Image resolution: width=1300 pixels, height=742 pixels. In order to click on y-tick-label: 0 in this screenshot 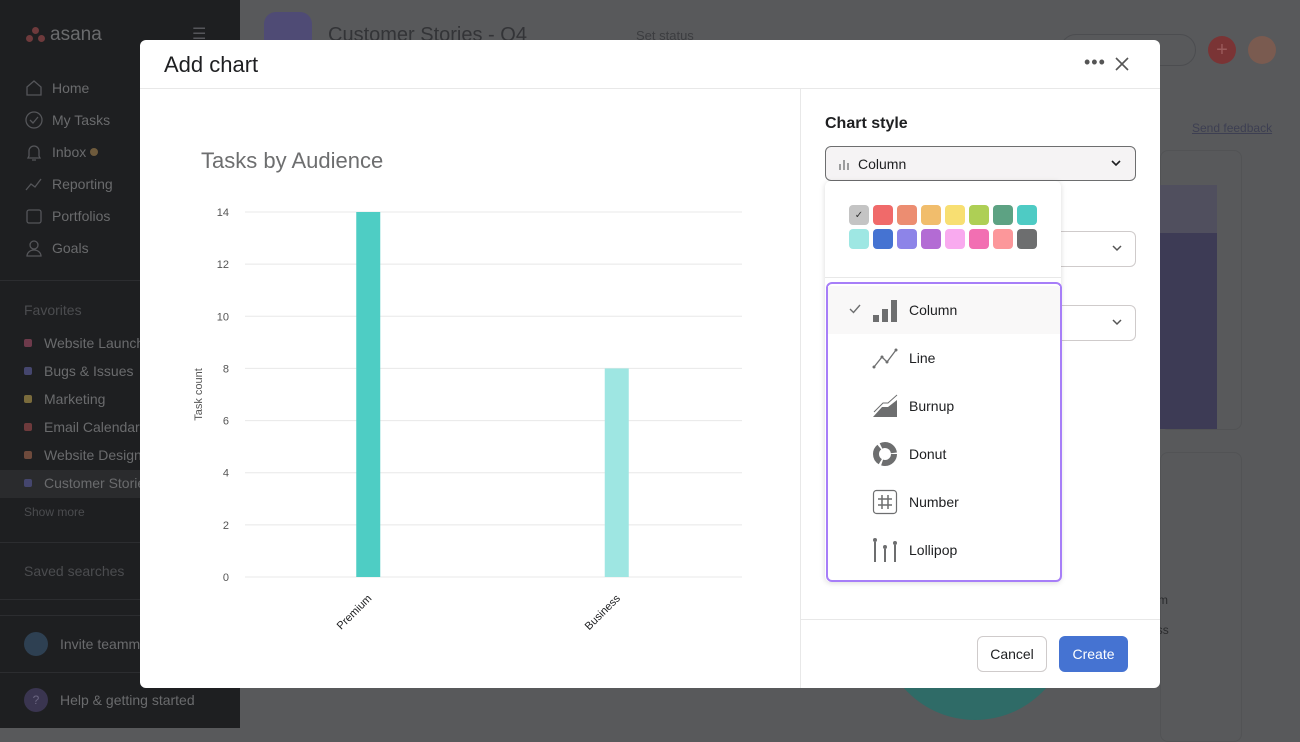, I will do `click(226, 578)`.